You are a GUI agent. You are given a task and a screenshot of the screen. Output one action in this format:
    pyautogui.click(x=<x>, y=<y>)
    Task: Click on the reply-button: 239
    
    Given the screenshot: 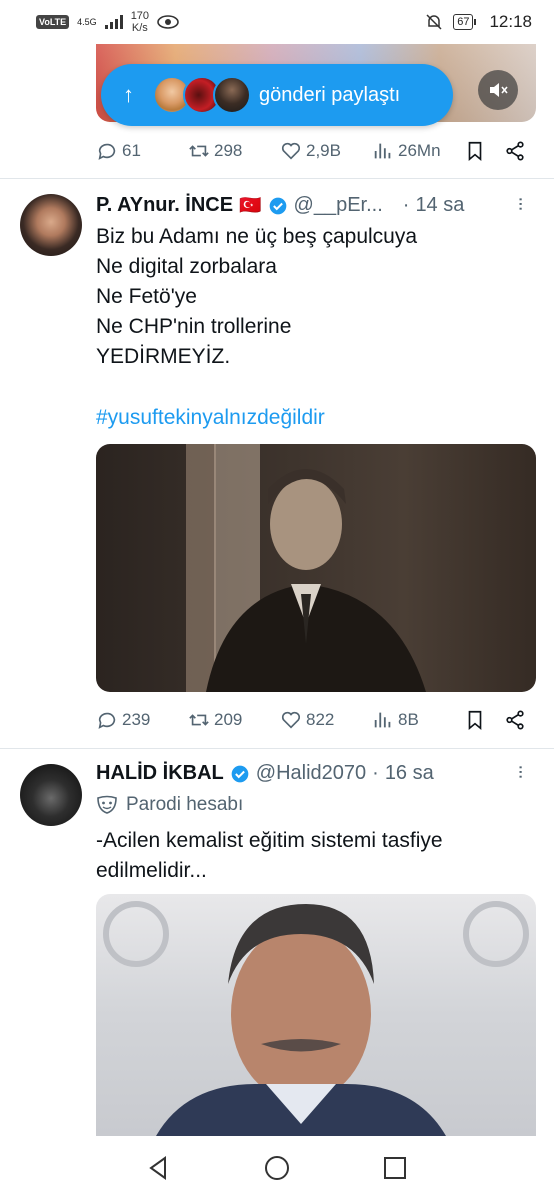 What is the action you would take?
    pyautogui.click(x=142, y=720)
    